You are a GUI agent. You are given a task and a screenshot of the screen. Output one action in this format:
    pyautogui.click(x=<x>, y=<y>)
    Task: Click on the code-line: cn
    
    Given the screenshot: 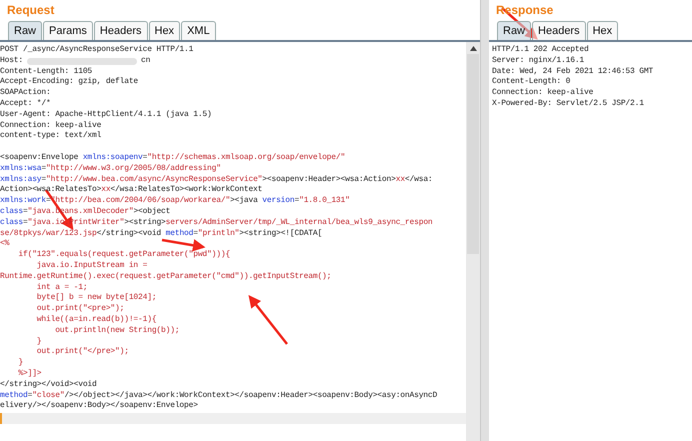 What is the action you would take?
    pyautogui.click(x=145, y=61)
    